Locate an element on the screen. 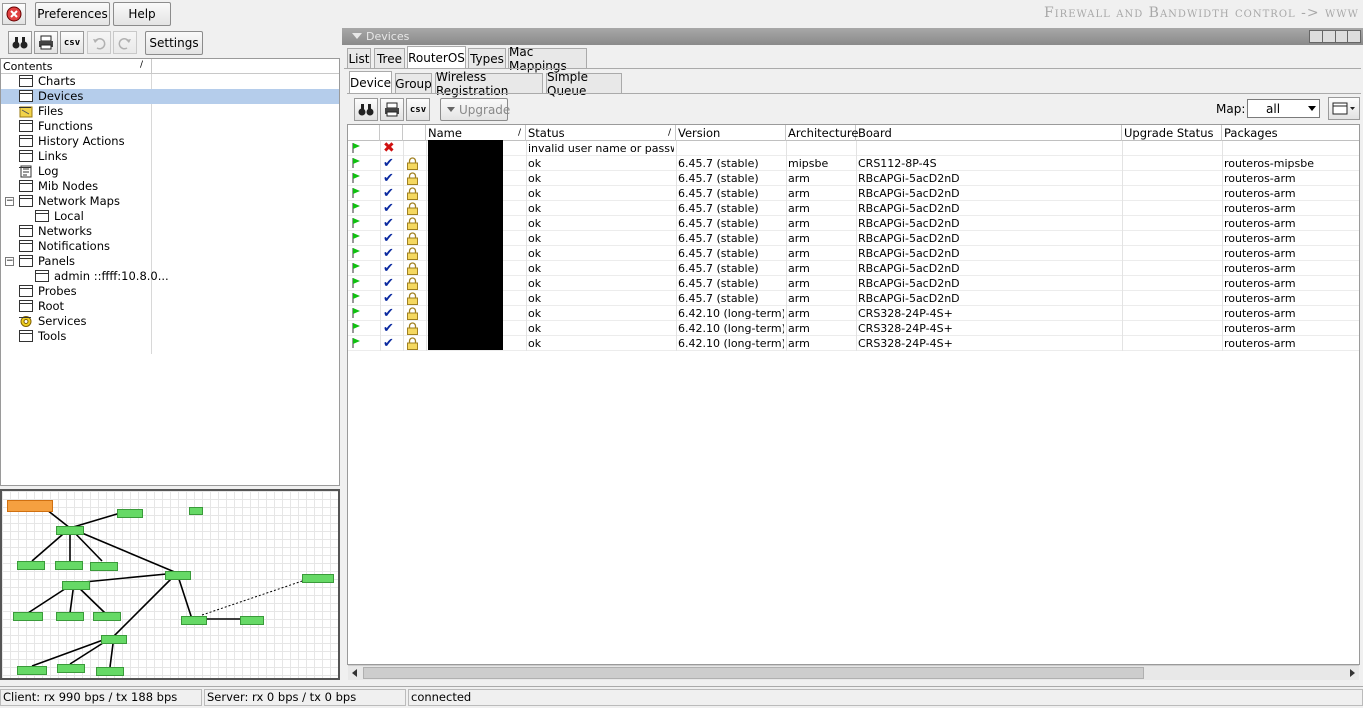  sidebar-item-history-actions: History Actions is located at coordinates (170, 141).